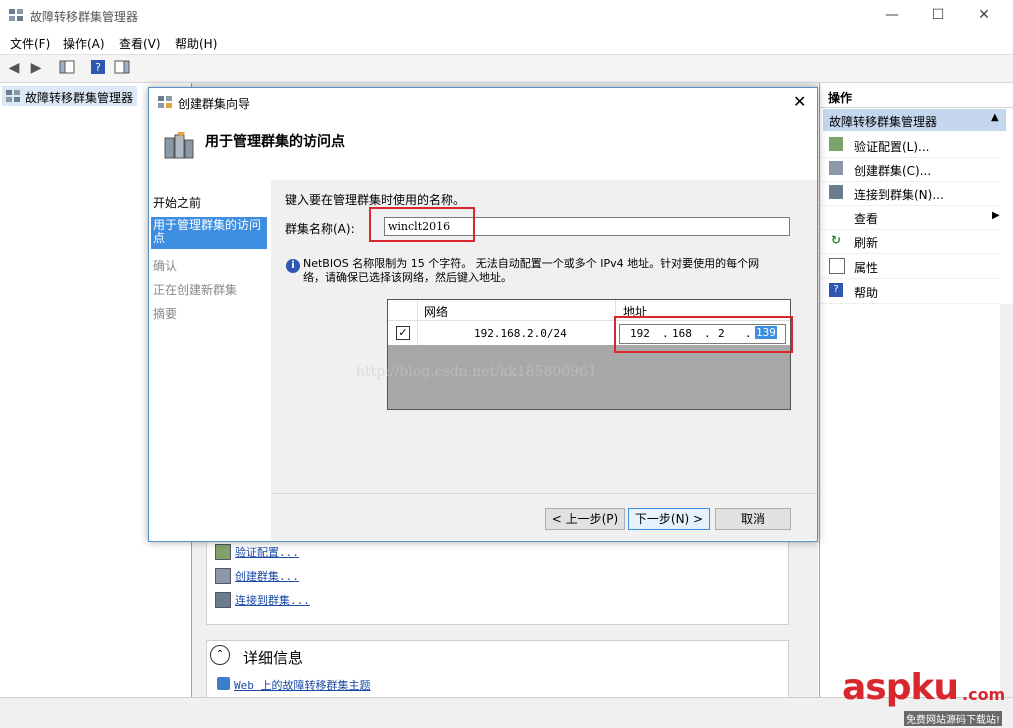 This screenshot has width=1013, height=728. What do you see at coordinates (30, 43) in the screenshot?
I see `menu-file: 文件(F)` at bounding box center [30, 43].